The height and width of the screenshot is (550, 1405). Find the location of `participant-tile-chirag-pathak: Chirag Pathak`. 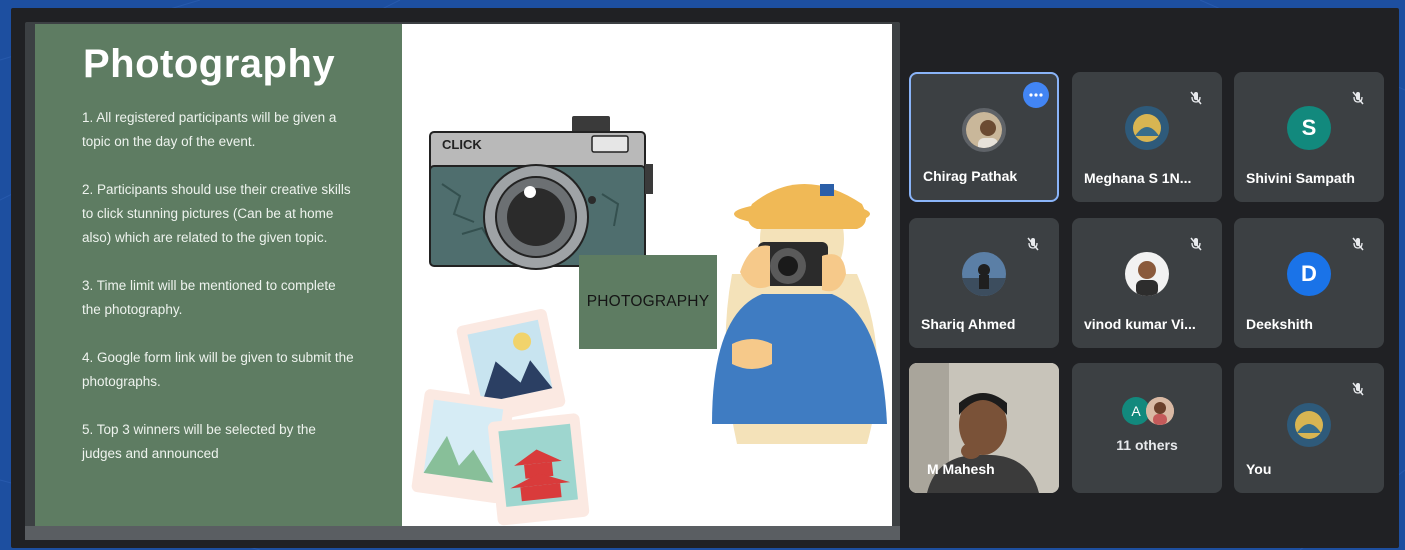

participant-tile-chirag-pathak: Chirag Pathak is located at coordinates (984, 137).